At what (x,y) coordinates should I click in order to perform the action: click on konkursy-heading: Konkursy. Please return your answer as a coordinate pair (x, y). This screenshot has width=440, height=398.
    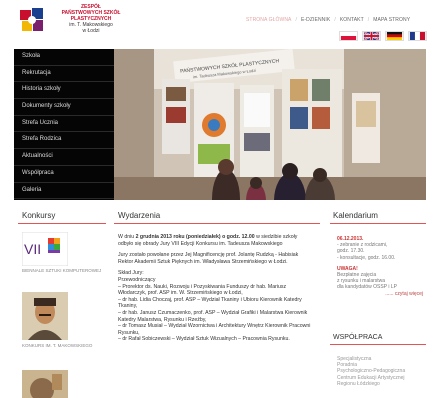
    Looking at the image, I should click on (39, 215).